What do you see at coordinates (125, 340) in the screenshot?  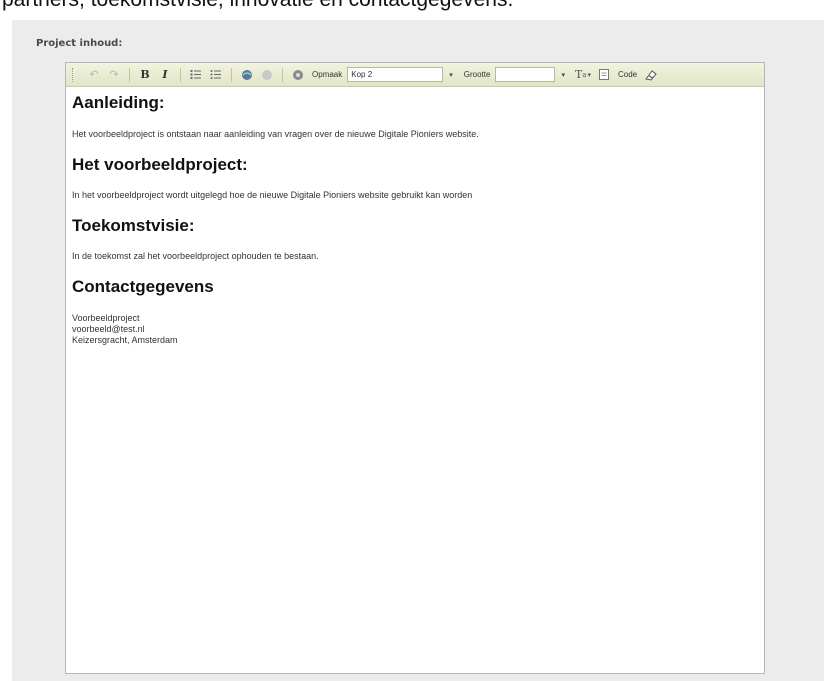 I see `contact-line: Keizersgracht, Amsterdam` at bounding box center [125, 340].